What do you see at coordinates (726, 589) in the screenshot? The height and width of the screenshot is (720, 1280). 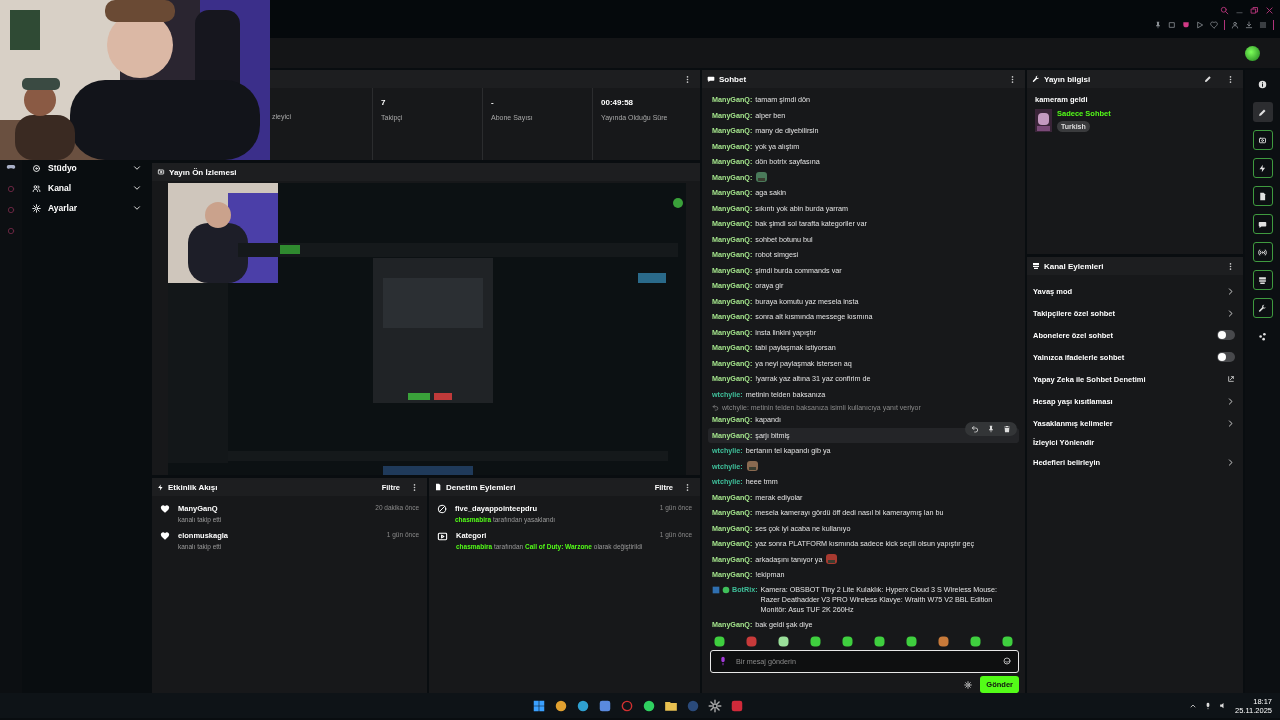 I see `verified-badge-icon` at bounding box center [726, 589].